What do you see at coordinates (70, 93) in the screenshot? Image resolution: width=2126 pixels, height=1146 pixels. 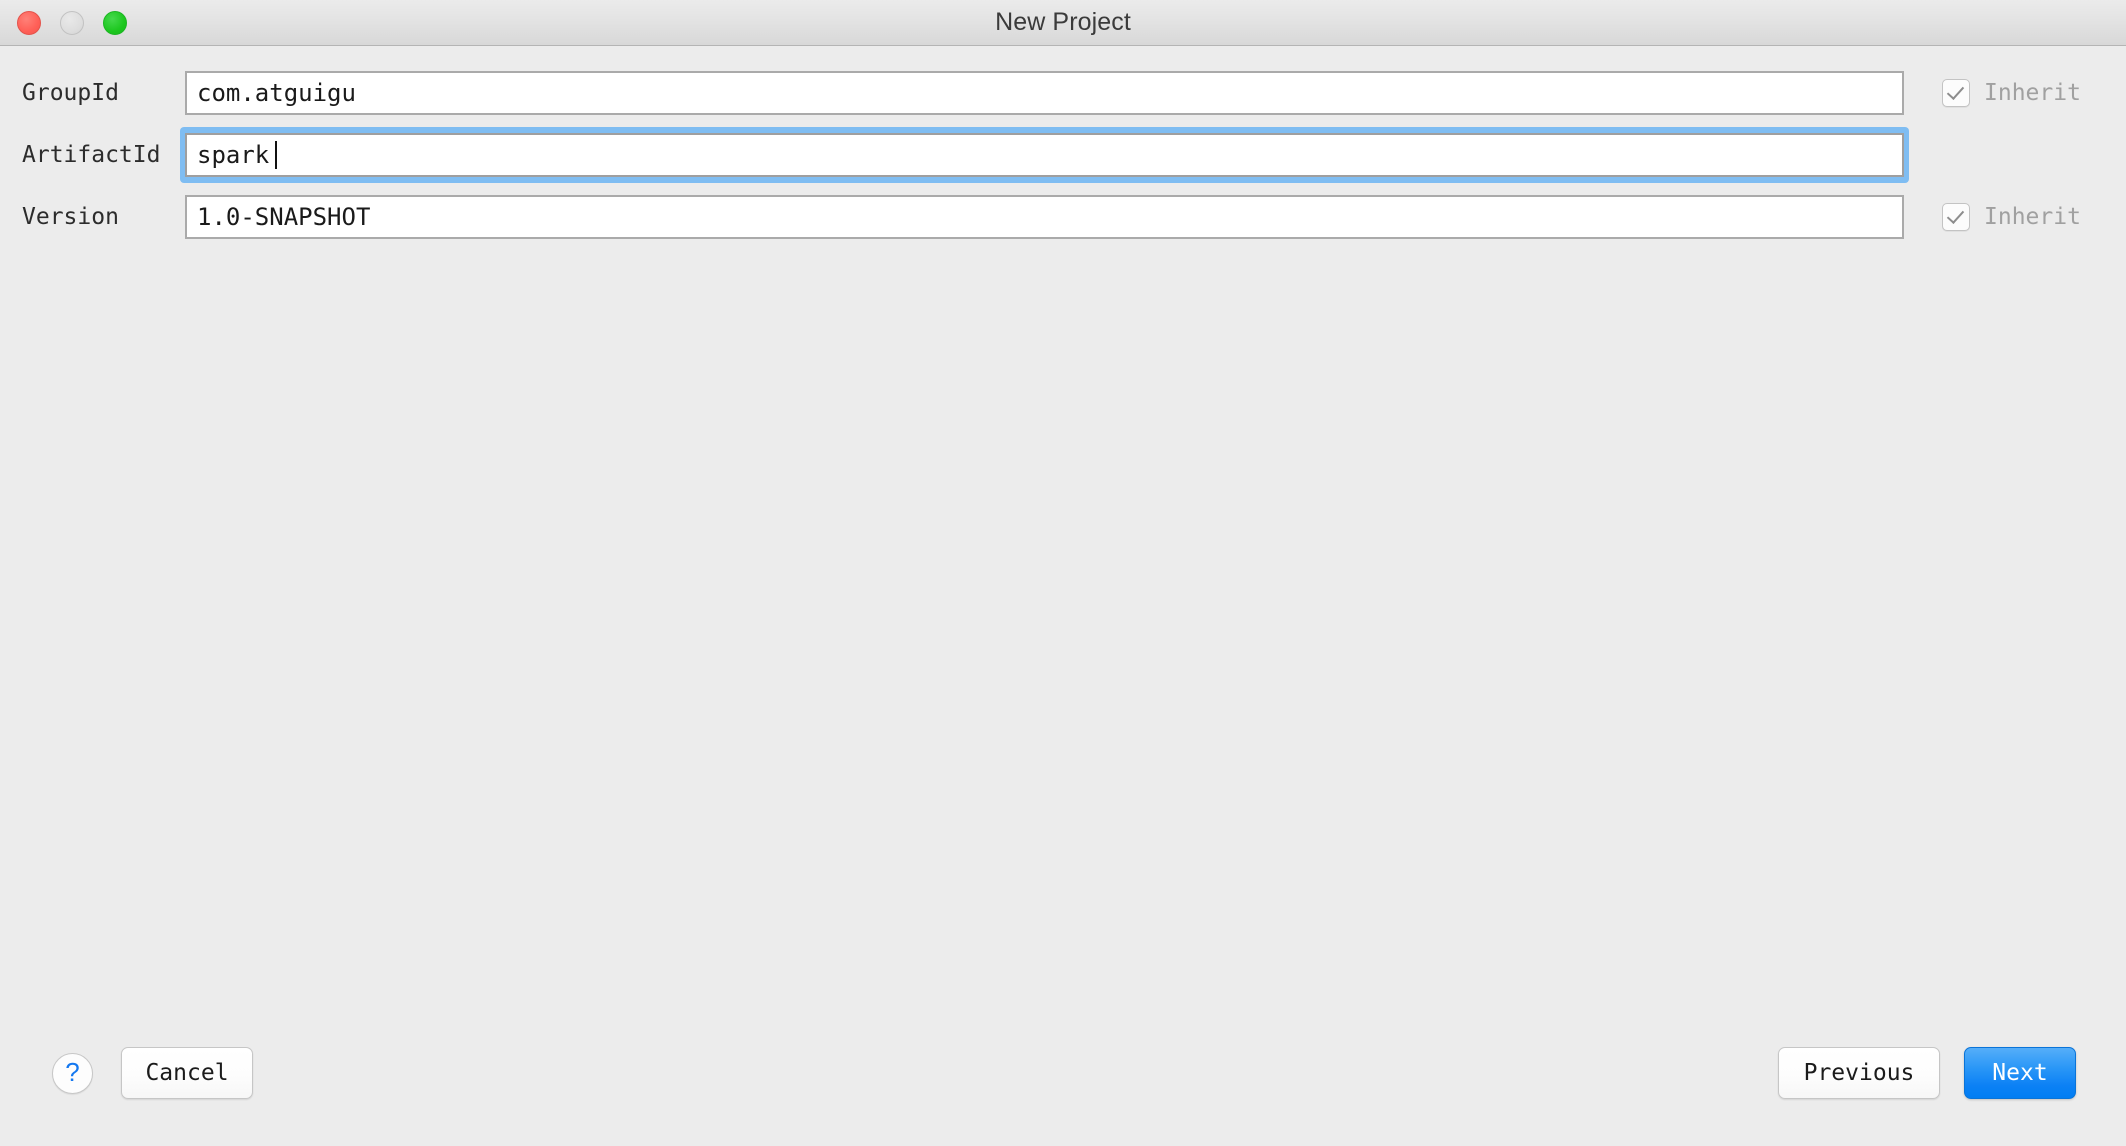 I see `groupid-label: GroupId` at bounding box center [70, 93].